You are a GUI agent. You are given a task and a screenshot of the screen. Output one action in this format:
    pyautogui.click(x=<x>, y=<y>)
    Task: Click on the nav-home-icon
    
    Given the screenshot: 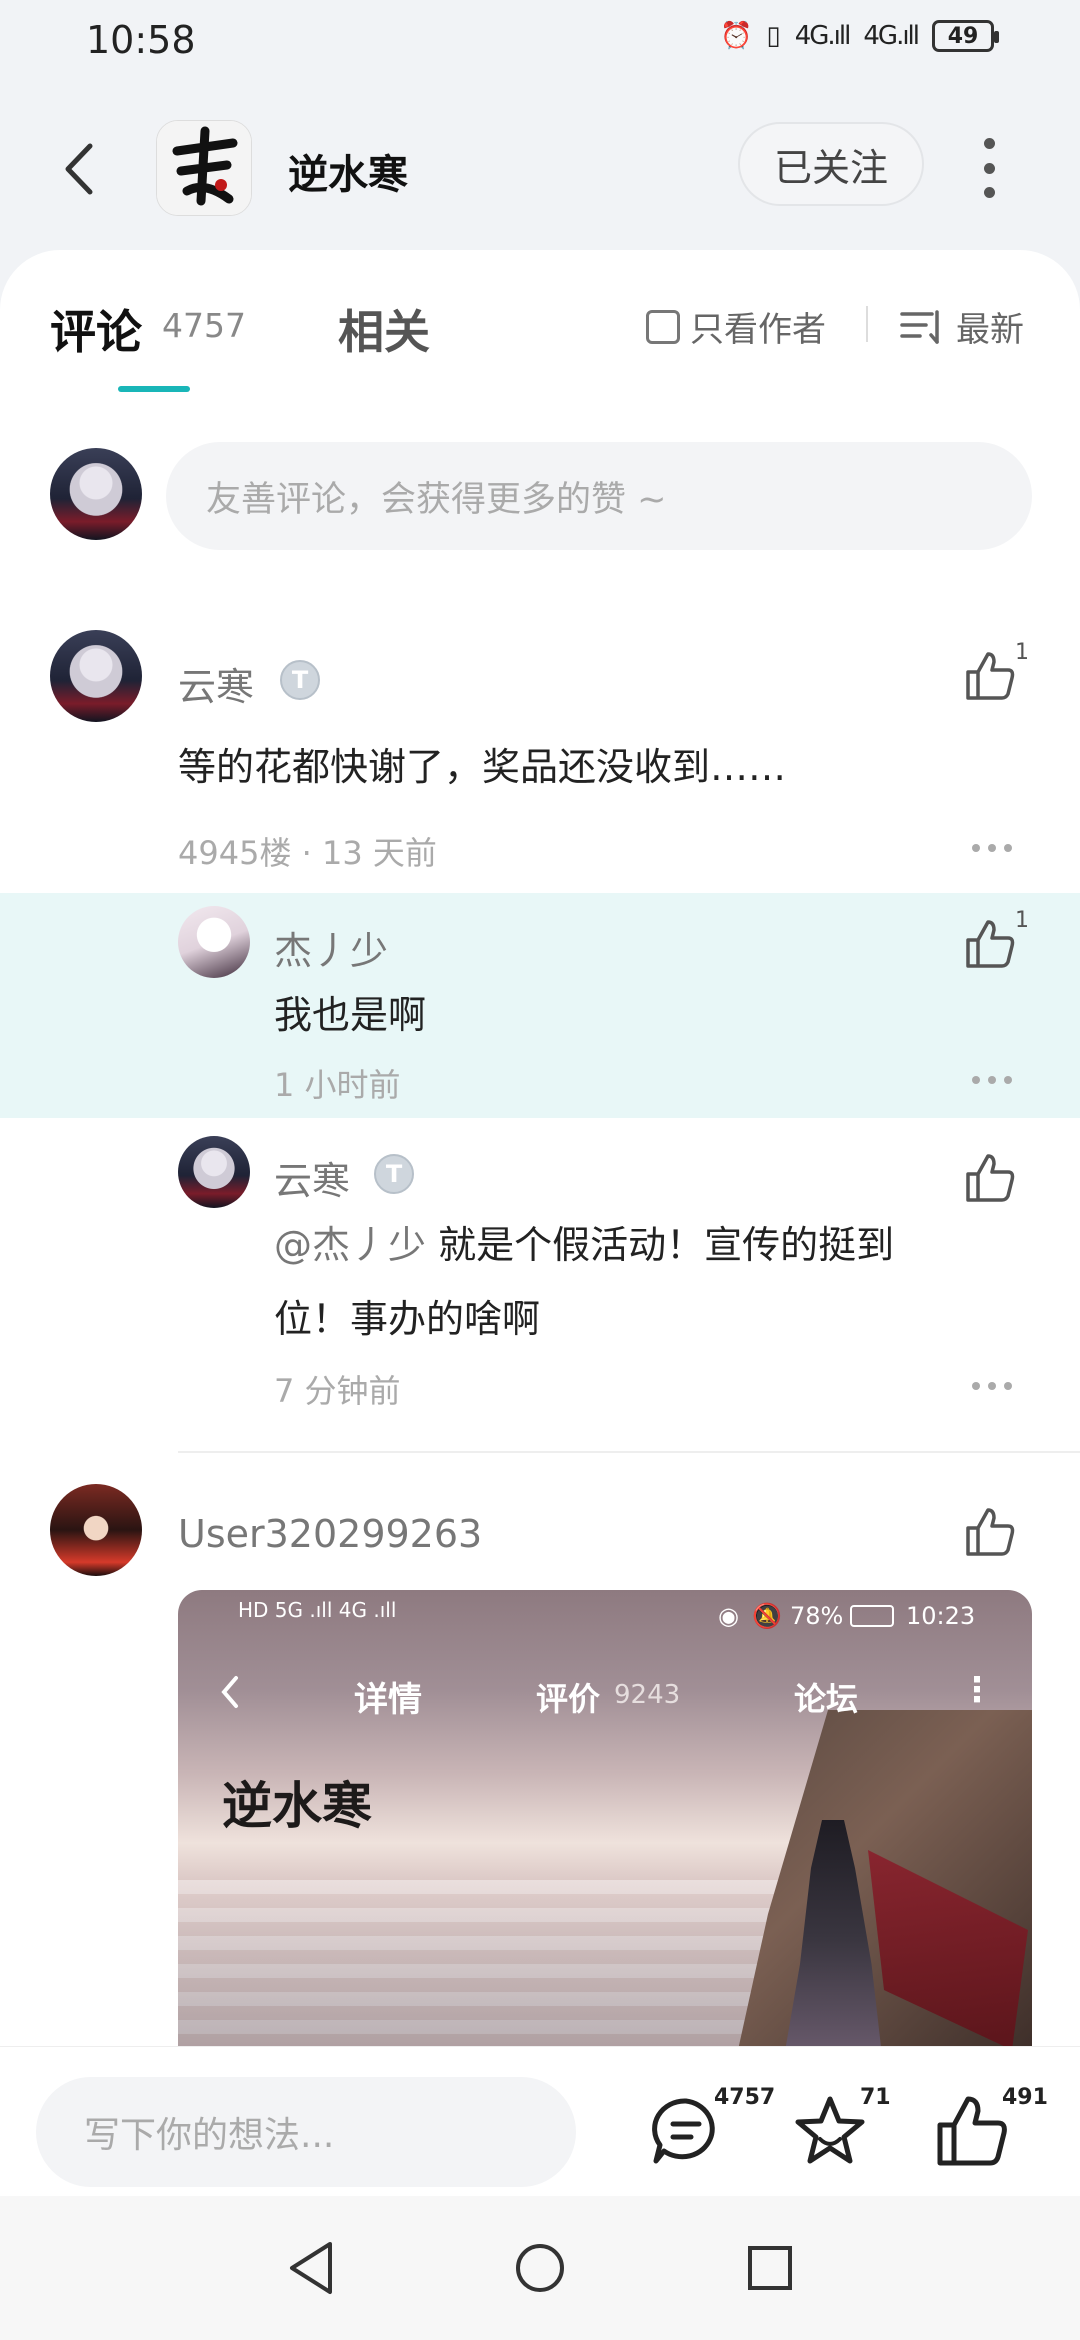 What is the action you would take?
    pyautogui.click(x=540, y=2268)
    